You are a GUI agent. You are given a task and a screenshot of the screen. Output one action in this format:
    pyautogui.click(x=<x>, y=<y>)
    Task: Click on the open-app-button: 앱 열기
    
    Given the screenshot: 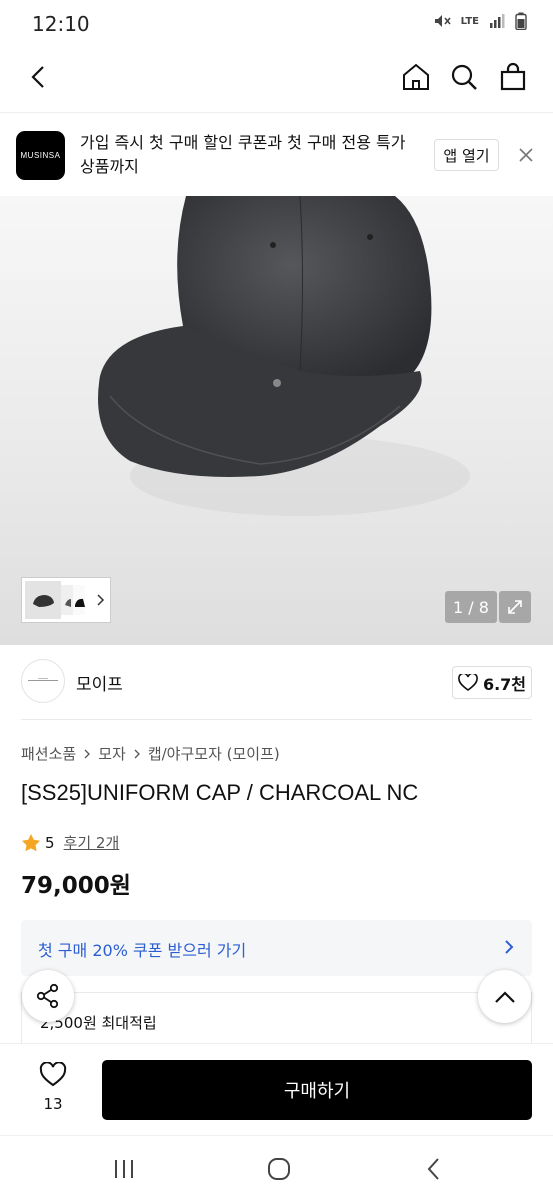 What is the action you would take?
    pyautogui.click(x=466, y=155)
    